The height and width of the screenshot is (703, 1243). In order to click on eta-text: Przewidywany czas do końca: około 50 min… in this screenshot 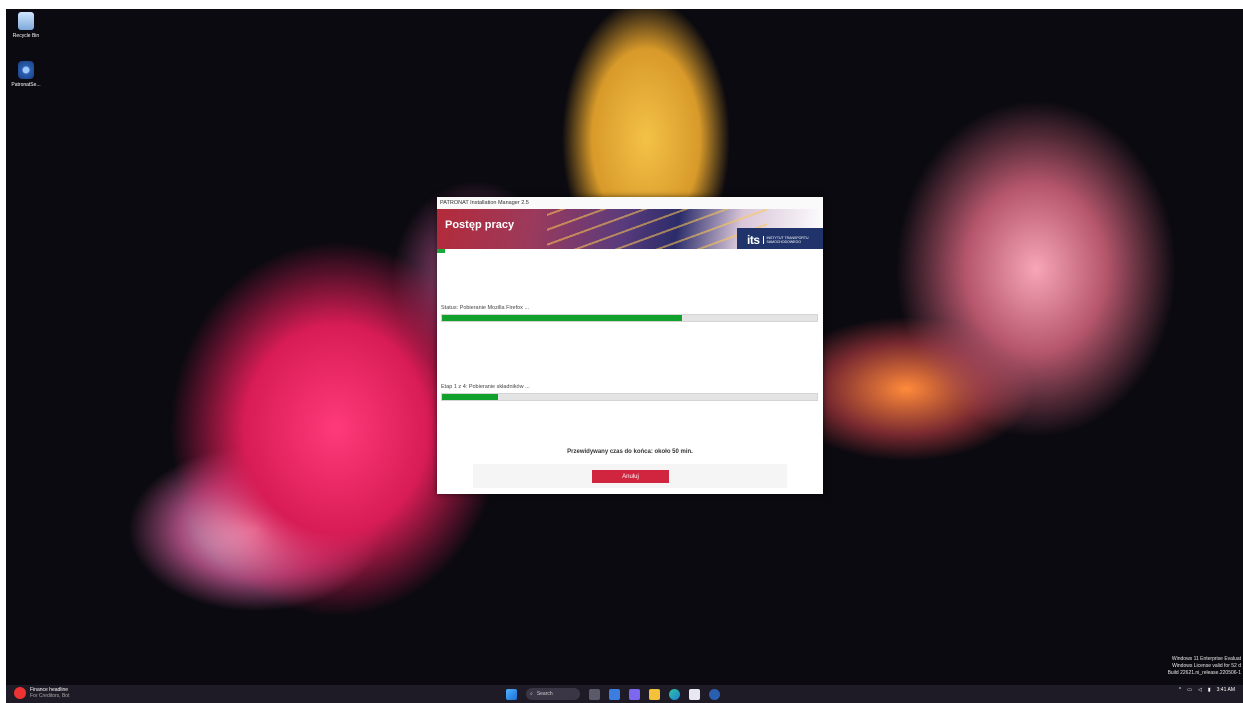, I will do `click(630, 452)`.